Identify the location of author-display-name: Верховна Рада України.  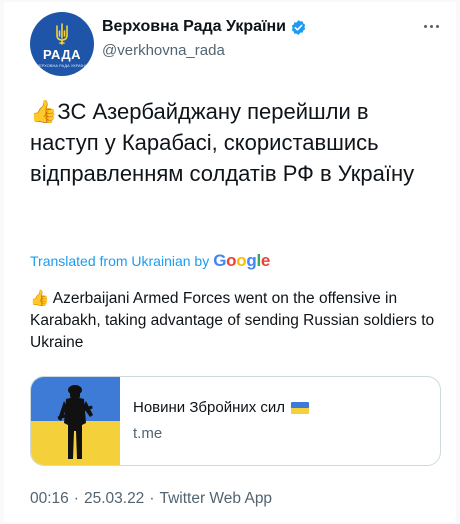
(194, 27).